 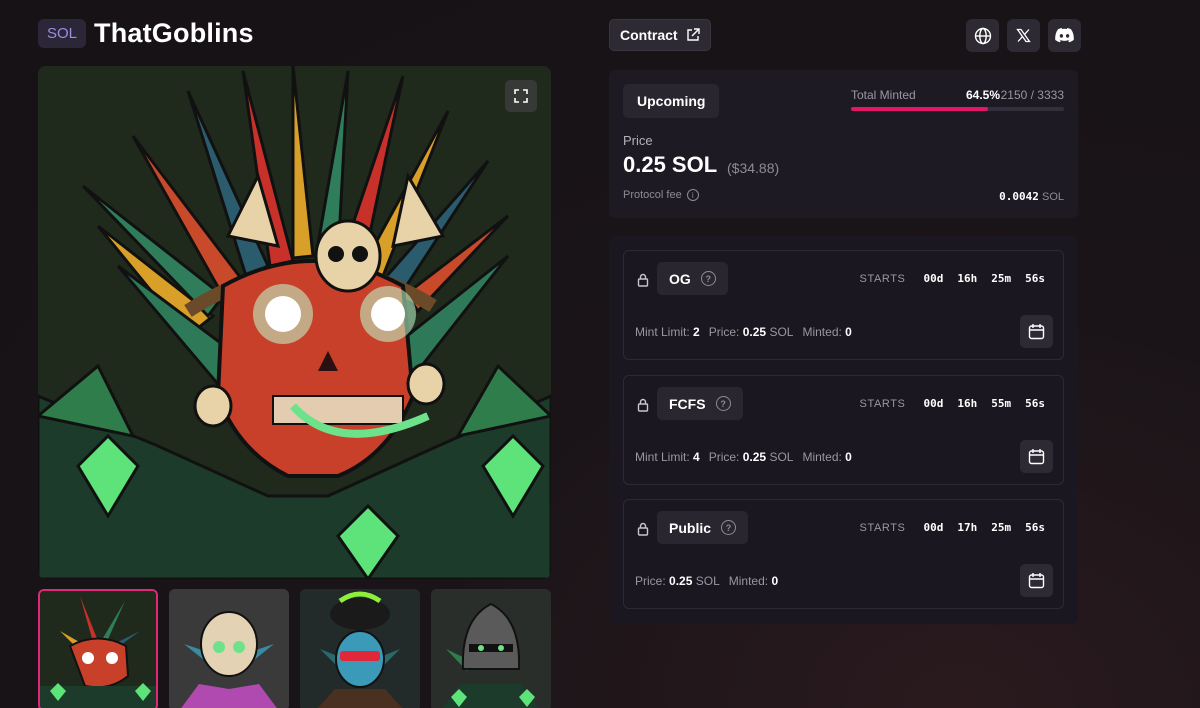 I want to click on chain-badge: SOL, so click(x=62, y=33).